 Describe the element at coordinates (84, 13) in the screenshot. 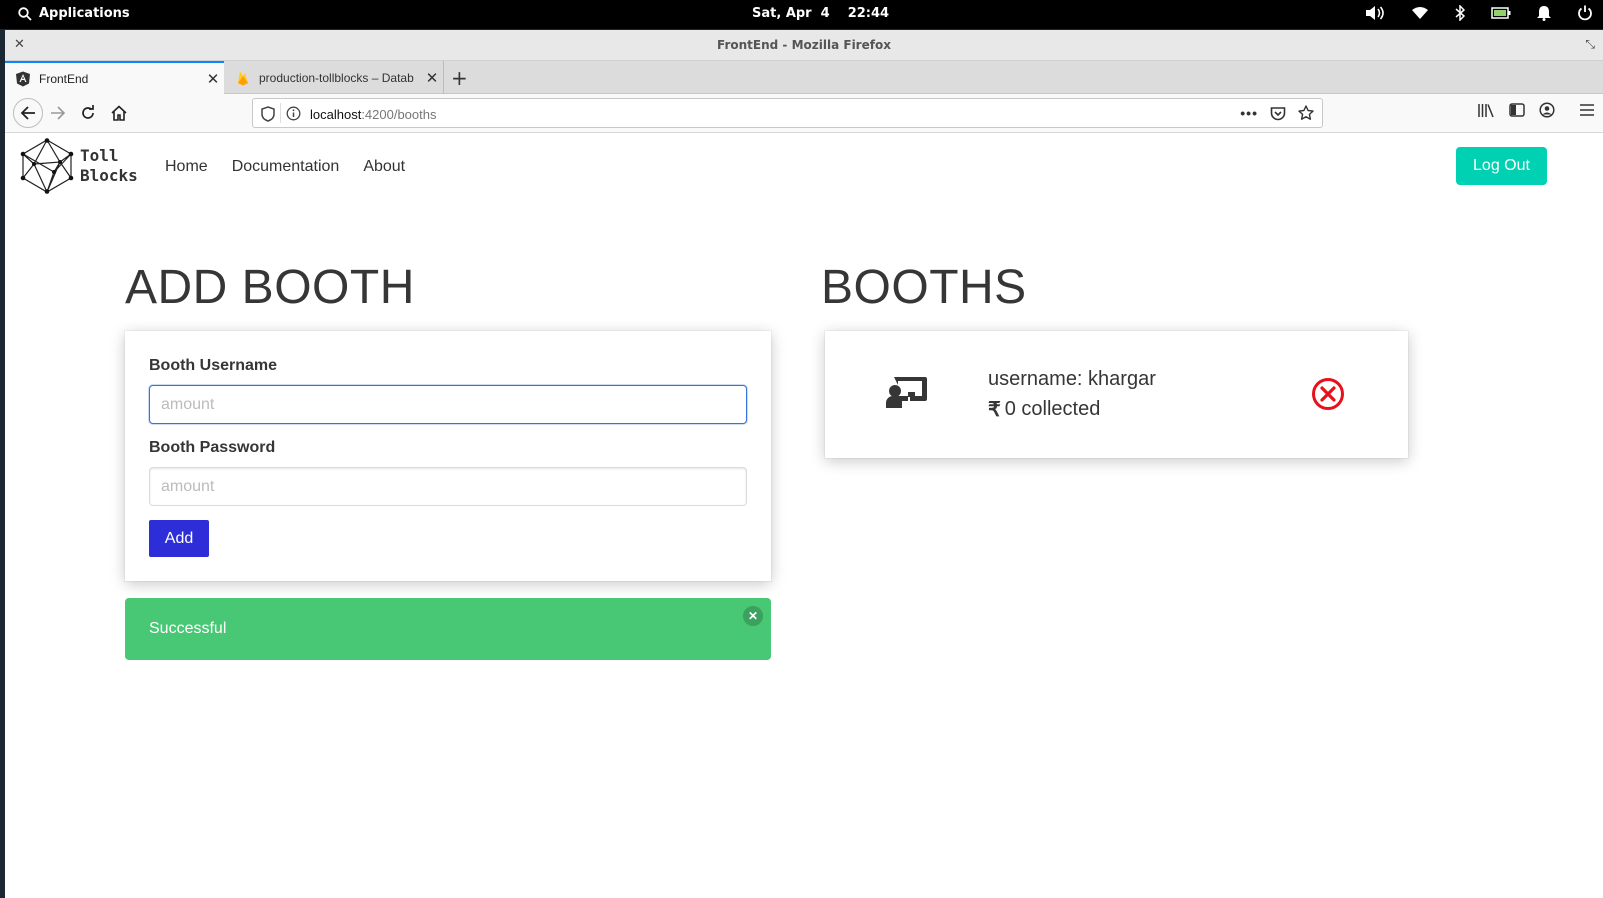

I see `applications-label: Applications` at that location.